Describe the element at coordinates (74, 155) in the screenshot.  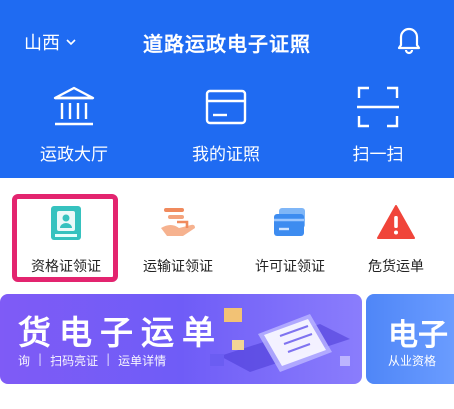
I see `topnav-label: 运政大厅` at that location.